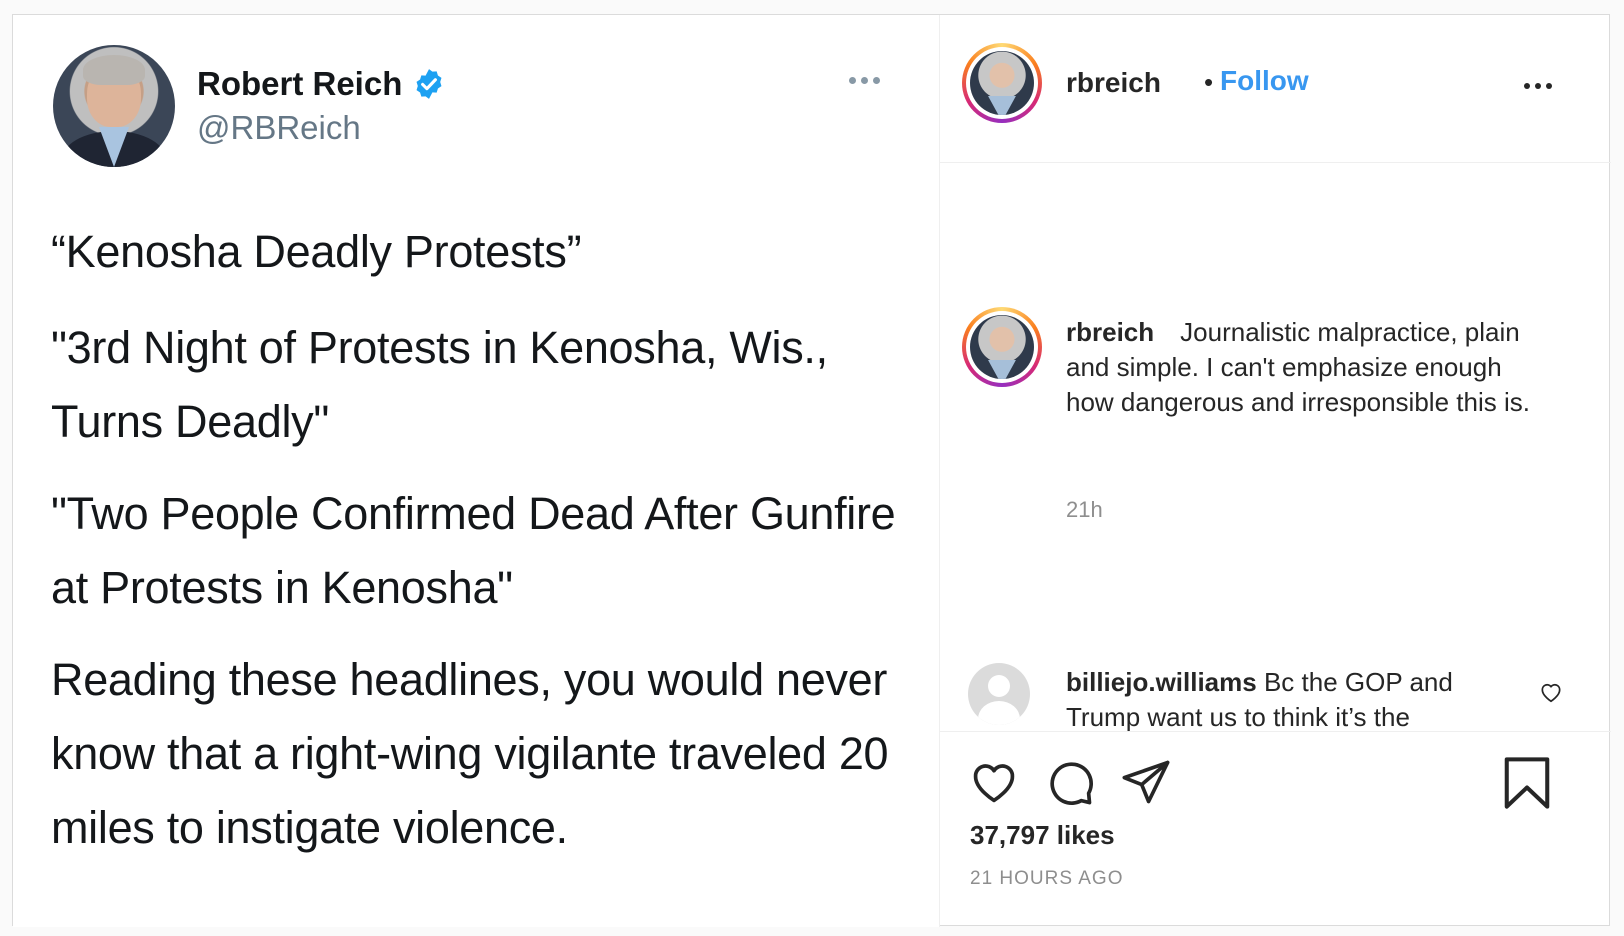 This screenshot has height=936, width=1624. I want to click on comment-icon, so click(1070, 782).